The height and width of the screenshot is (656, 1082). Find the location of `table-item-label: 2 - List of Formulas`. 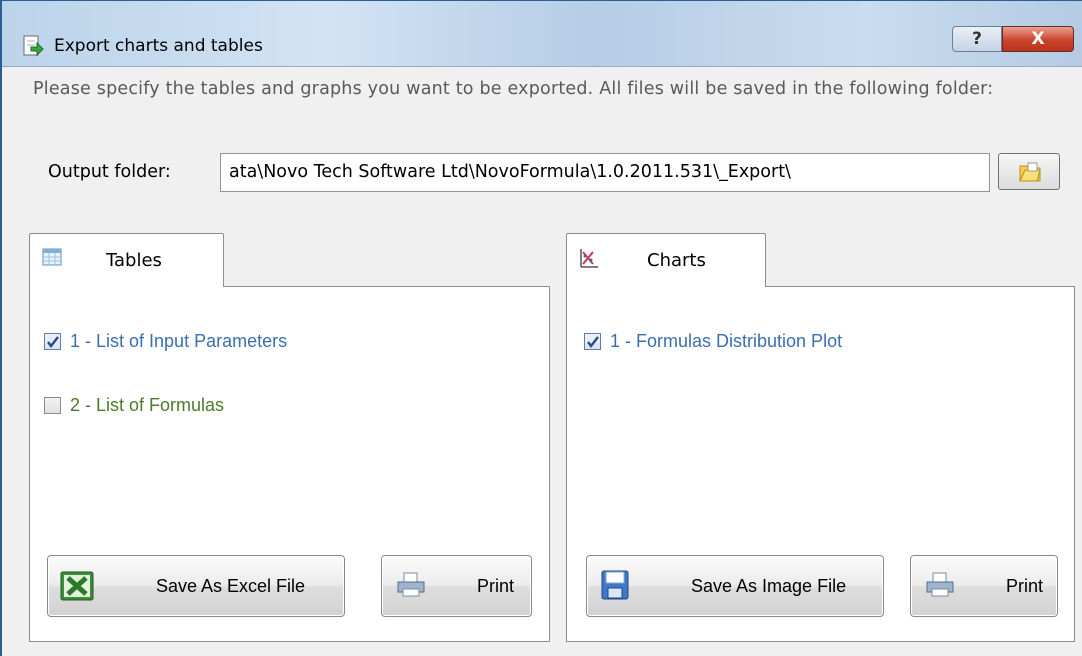

table-item-label: 2 - List of Formulas is located at coordinates (147, 405).